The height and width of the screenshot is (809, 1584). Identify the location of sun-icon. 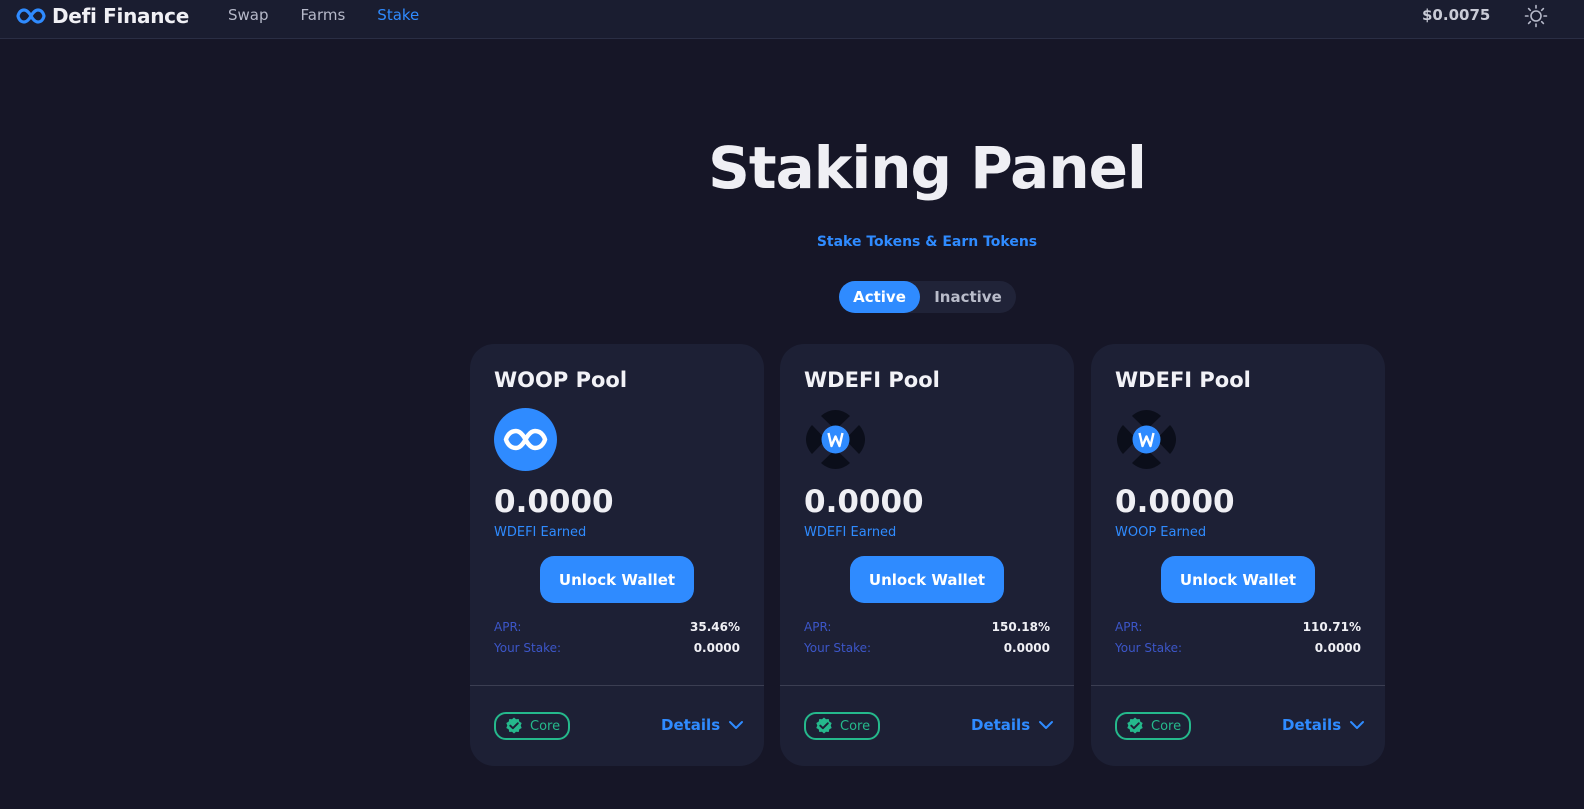
(1536, 16).